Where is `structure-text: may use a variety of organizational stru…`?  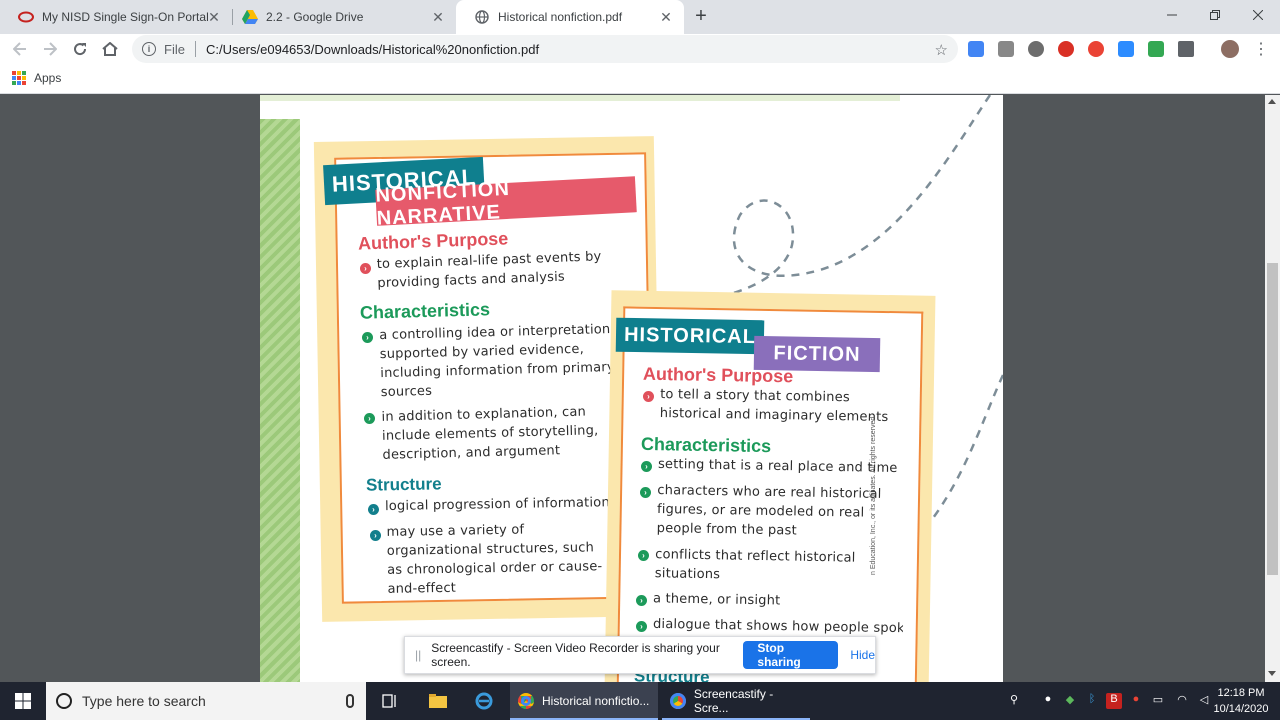 structure-text: may use a variety of organizational stru… is located at coordinates (494, 559).